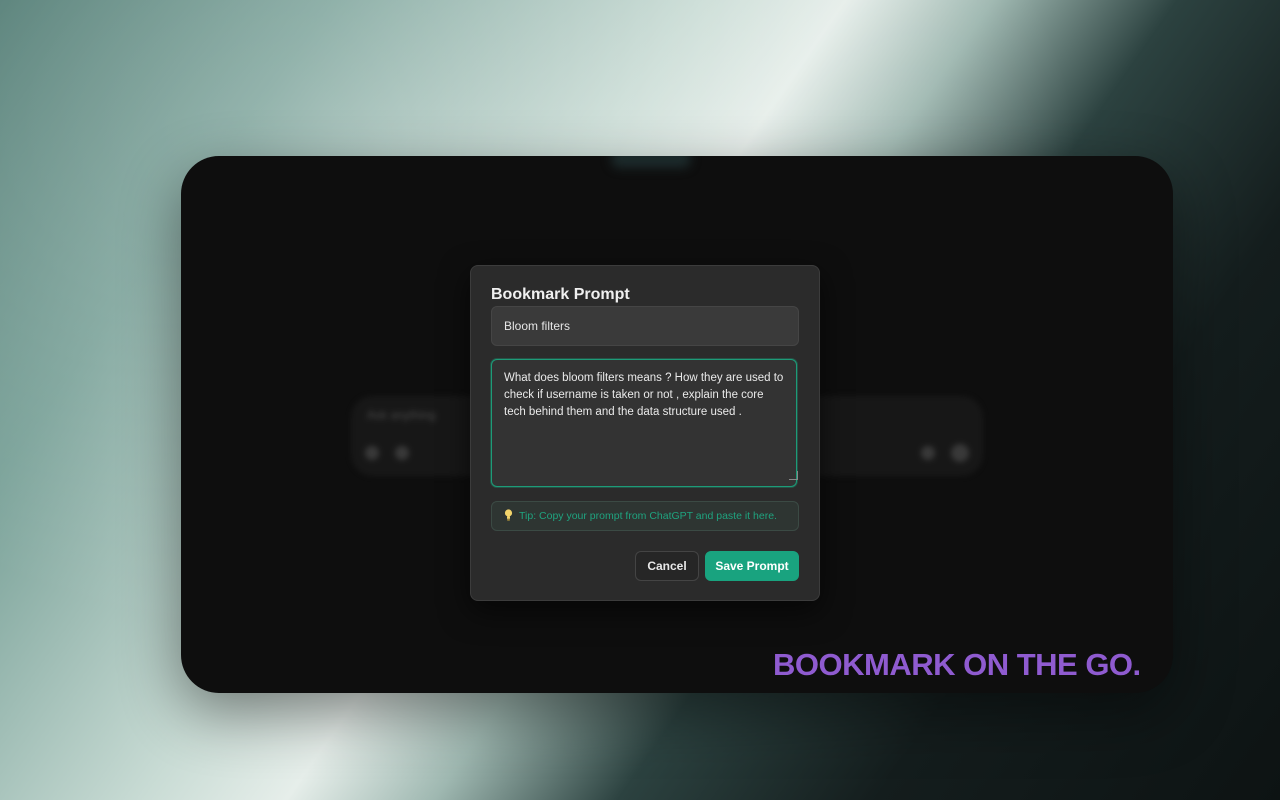 This screenshot has height=800, width=1280. I want to click on background-chat-placeholder: Ask anything, so click(401, 415).